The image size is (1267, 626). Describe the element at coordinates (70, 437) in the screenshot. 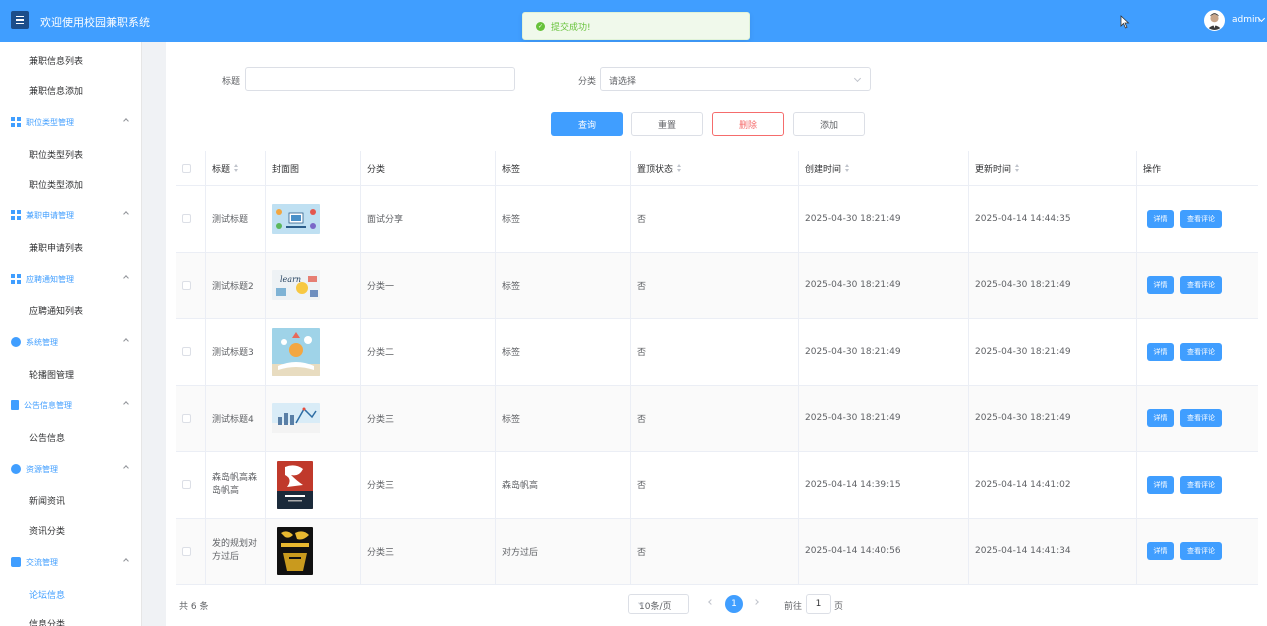

I see `sidebar-item-announcement: 公告信息` at that location.